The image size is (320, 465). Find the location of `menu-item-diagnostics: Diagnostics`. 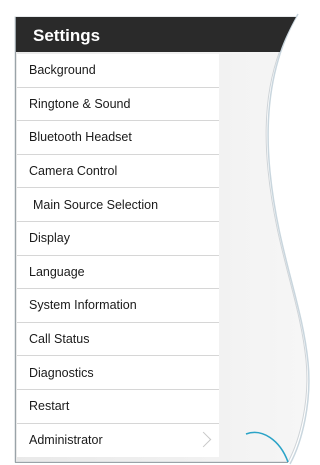

menu-item-diagnostics: Diagnostics is located at coordinates (118, 373).